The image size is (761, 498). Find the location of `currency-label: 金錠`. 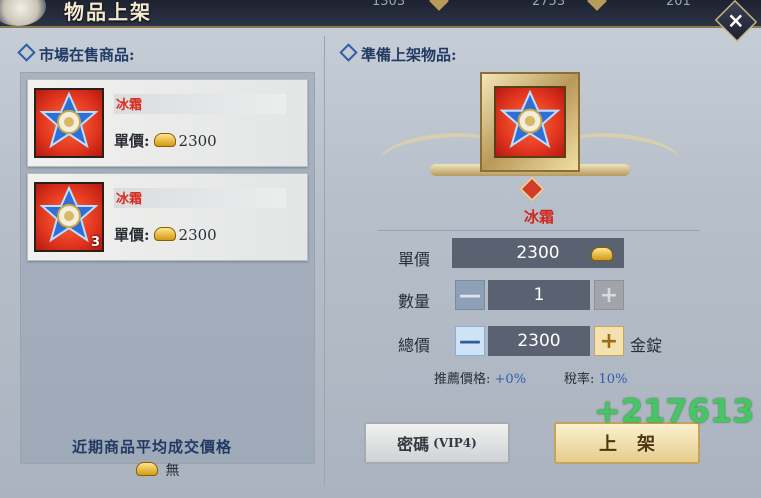

currency-label: 金錠 is located at coordinates (646, 345).